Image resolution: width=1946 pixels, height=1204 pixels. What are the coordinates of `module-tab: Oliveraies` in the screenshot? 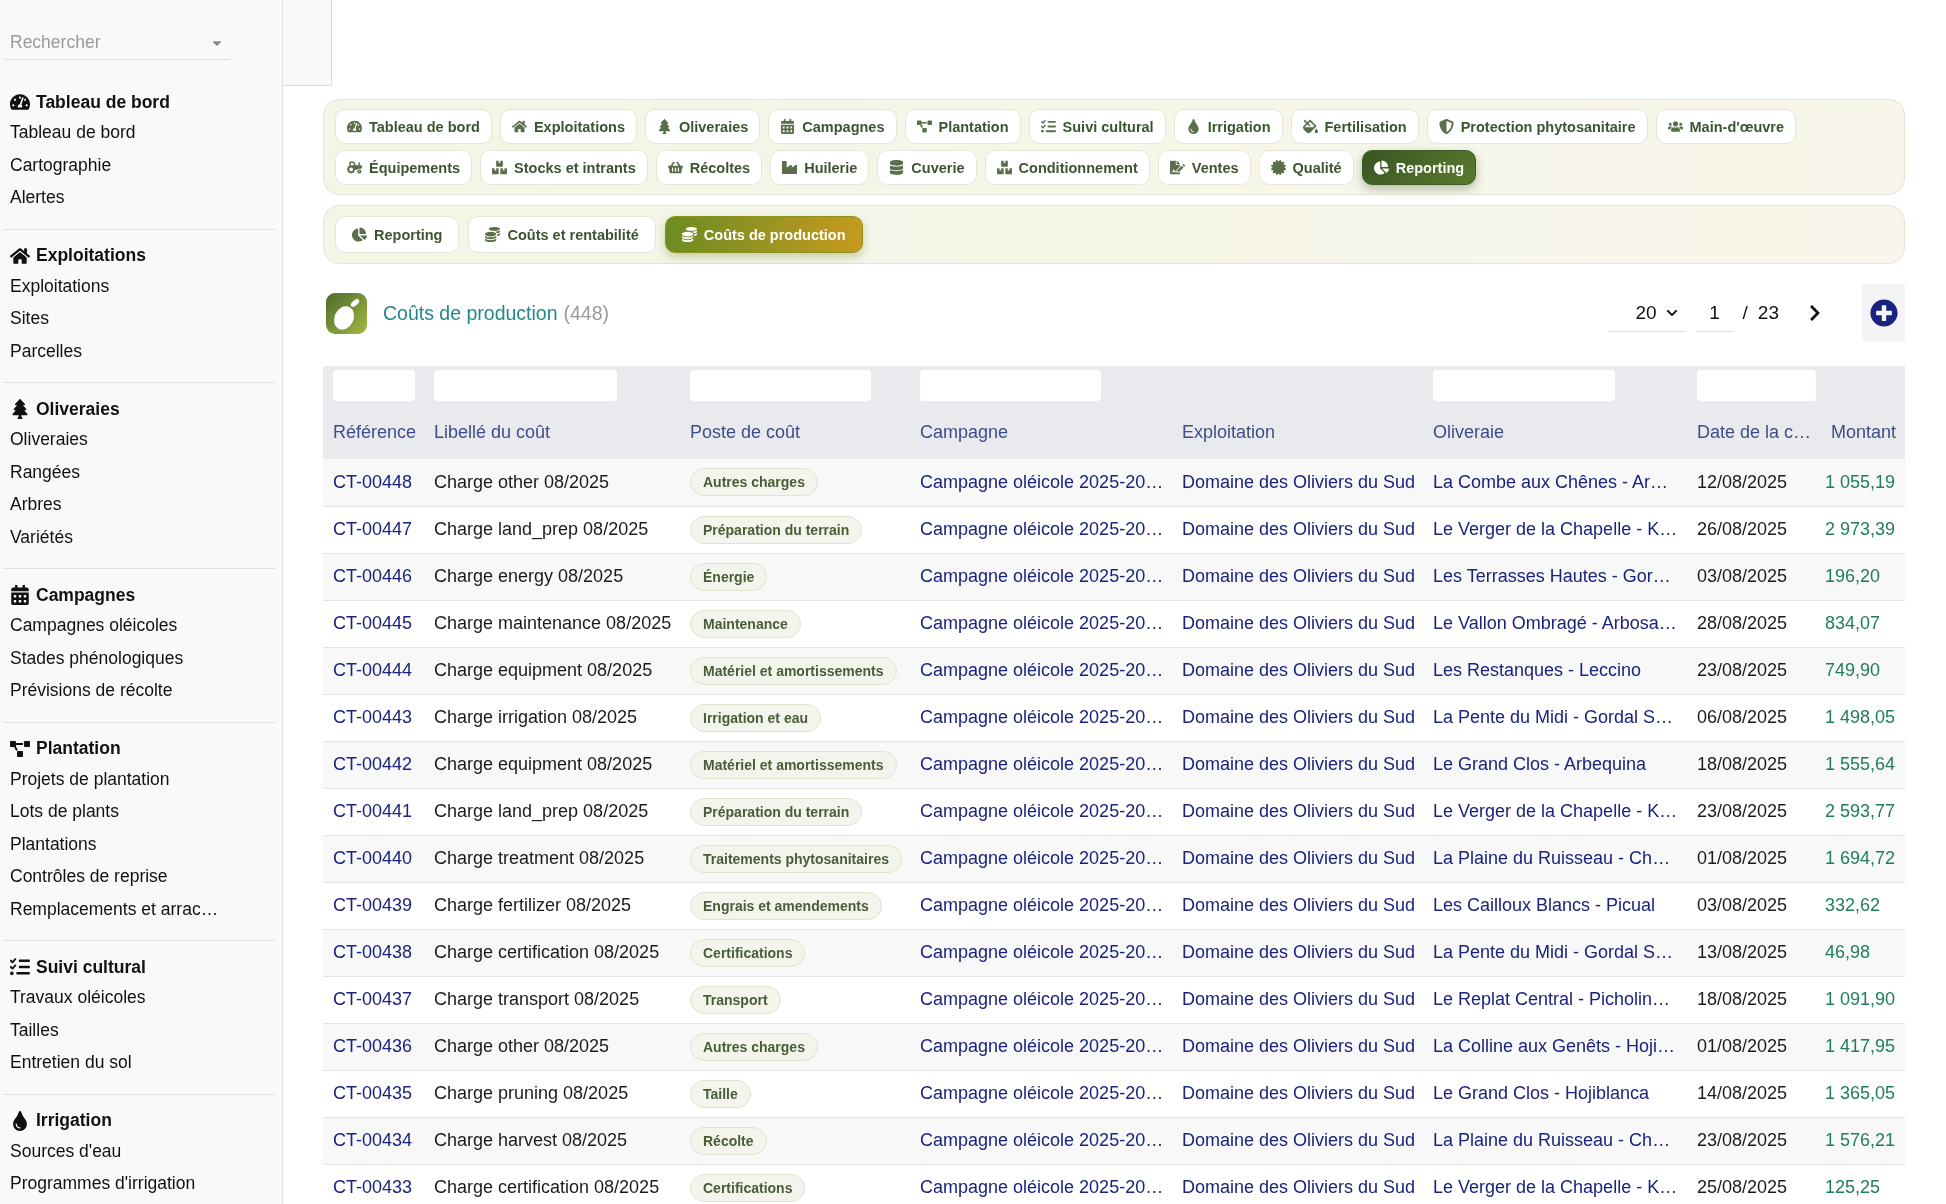 It's located at (702, 126).